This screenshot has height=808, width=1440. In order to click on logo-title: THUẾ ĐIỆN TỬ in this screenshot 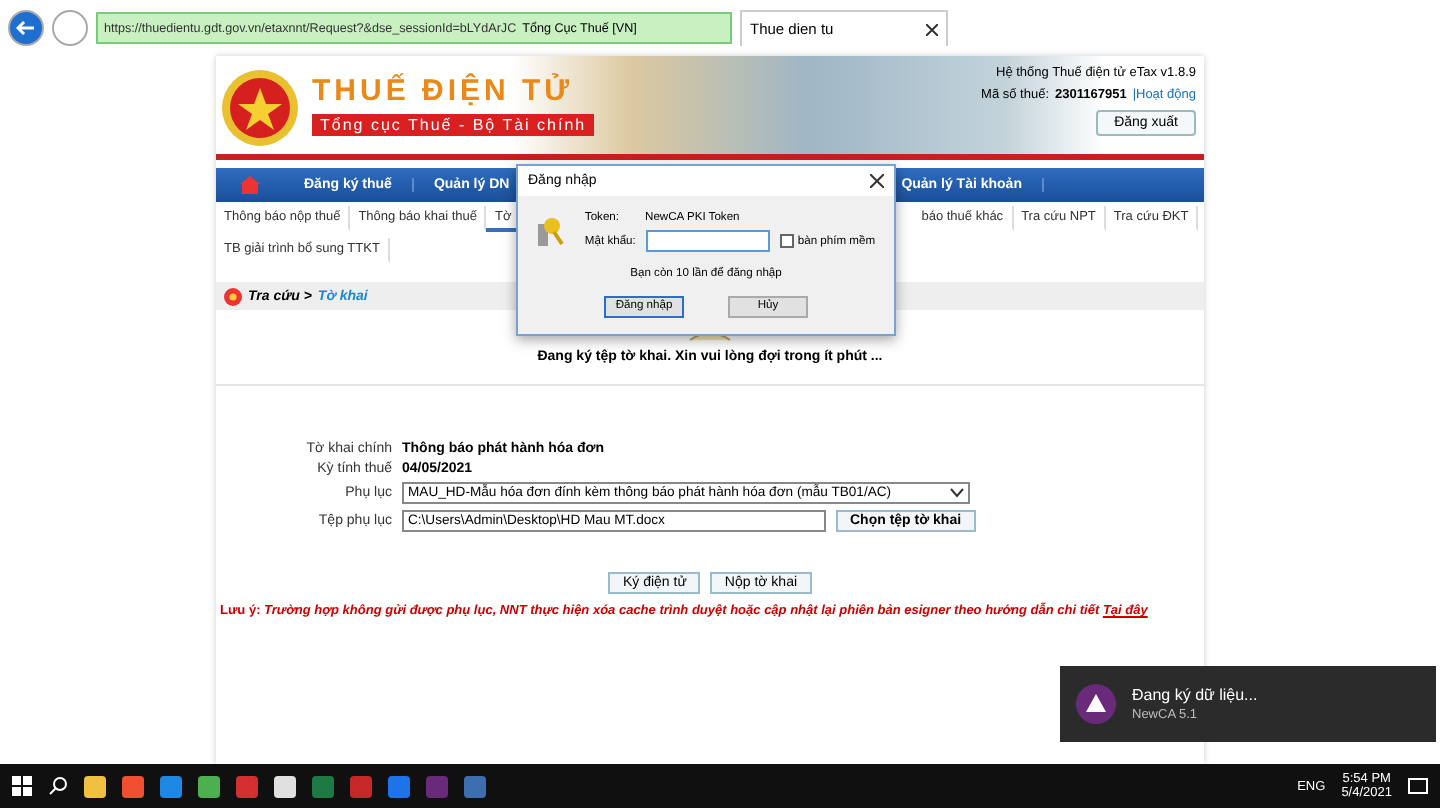, I will do `click(444, 91)`.